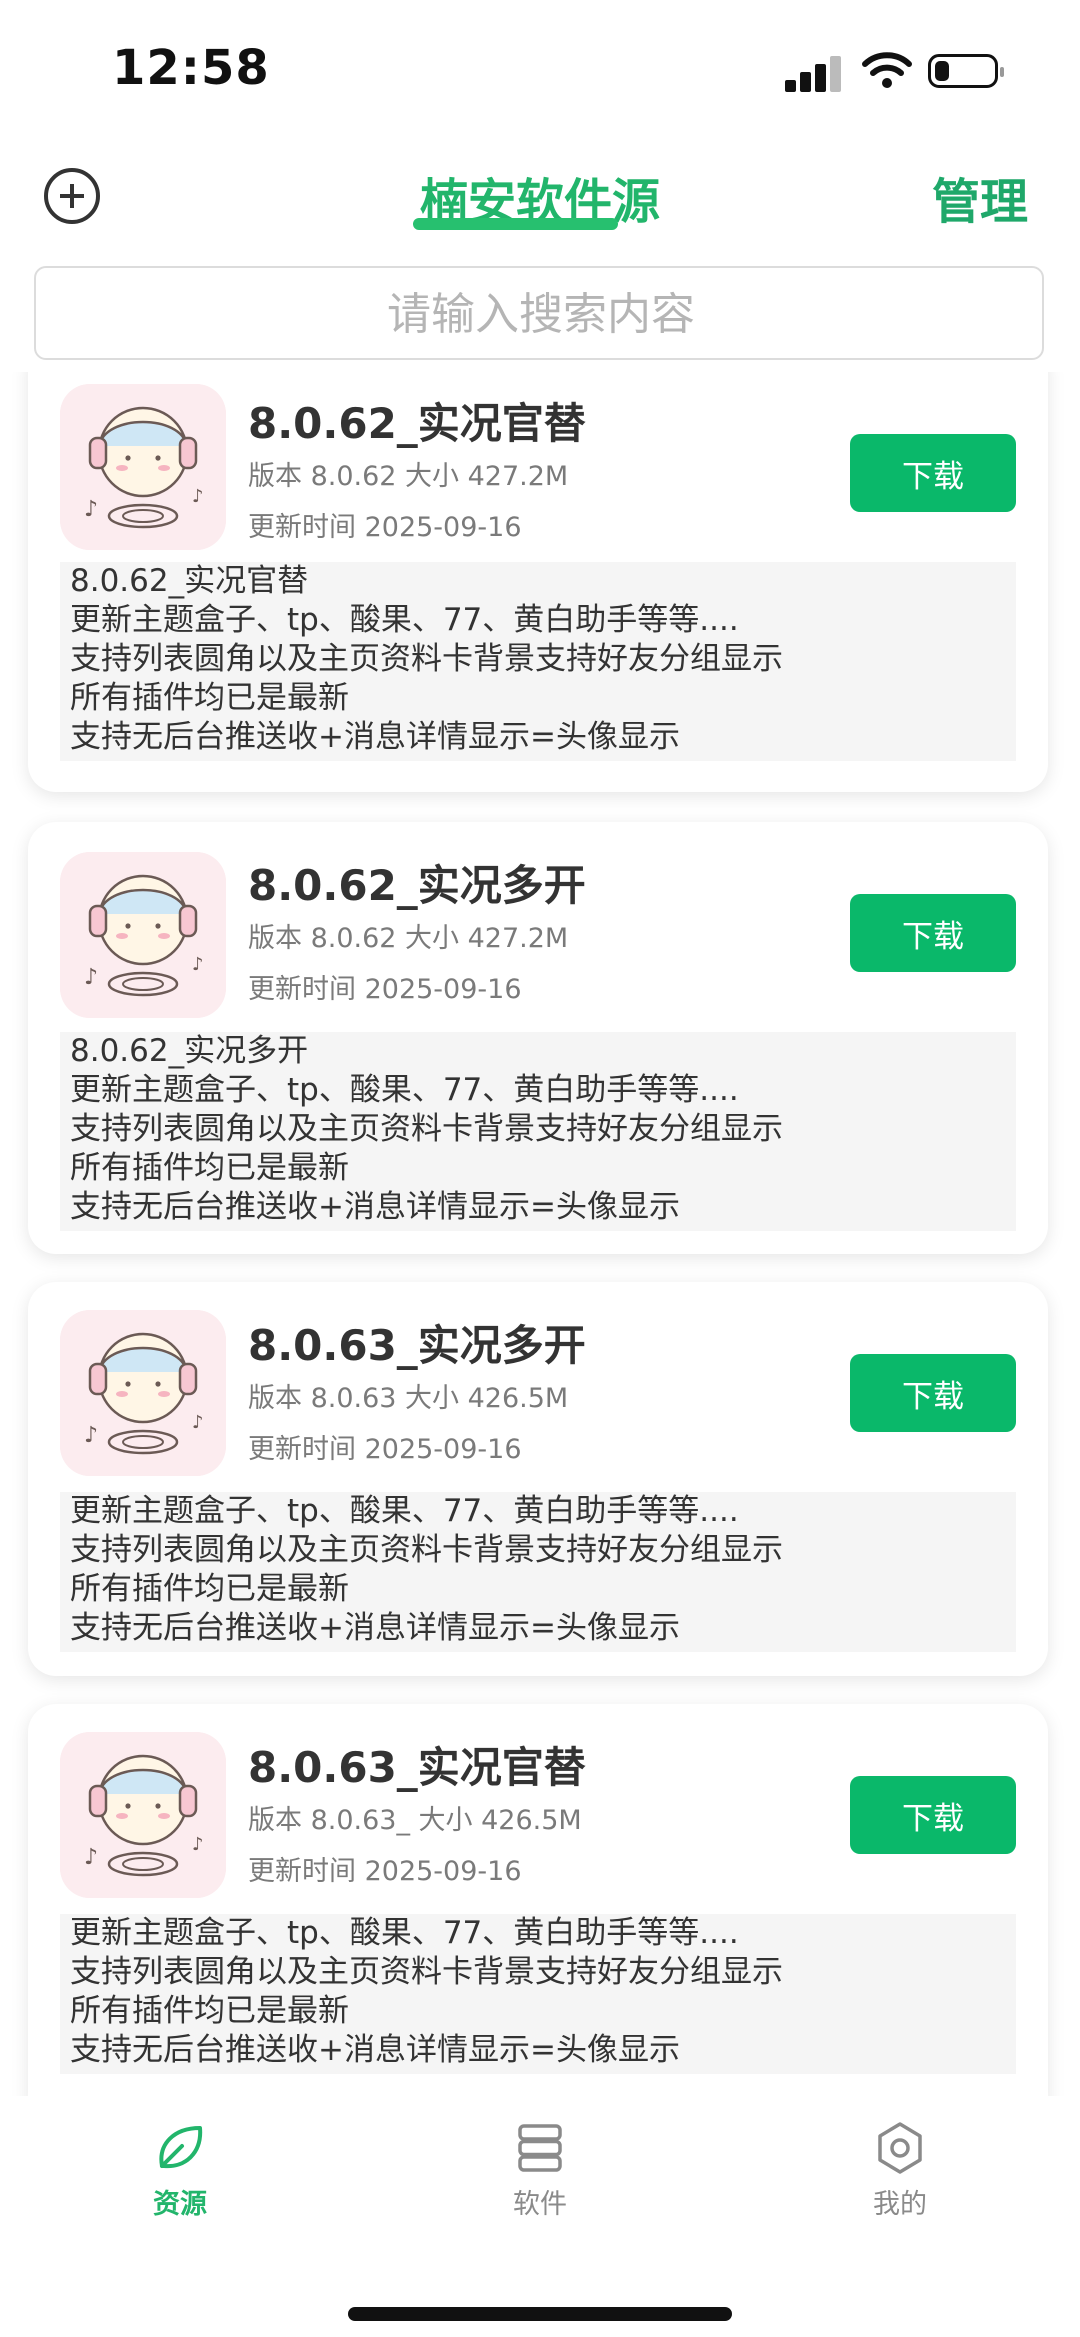 Image resolution: width=1080 pixels, height=2337 pixels. What do you see at coordinates (814, 72) in the screenshot?
I see `cellular-signal-icon` at bounding box center [814, 72].